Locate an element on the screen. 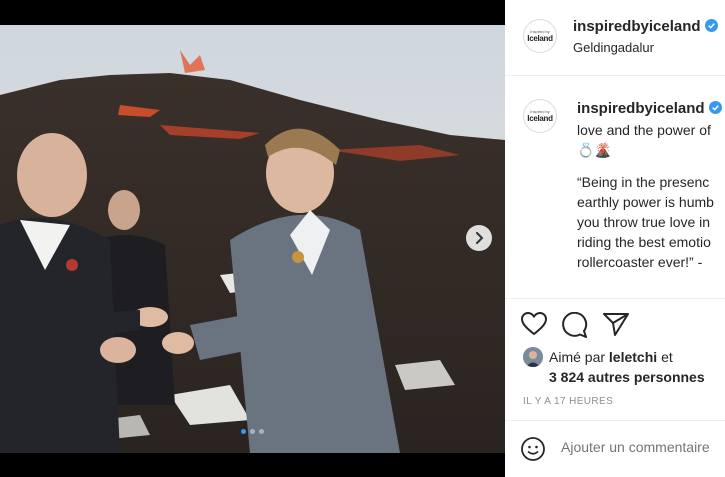  caption-line: rollercoaster ever!” - is located at coordinates (640, 262).